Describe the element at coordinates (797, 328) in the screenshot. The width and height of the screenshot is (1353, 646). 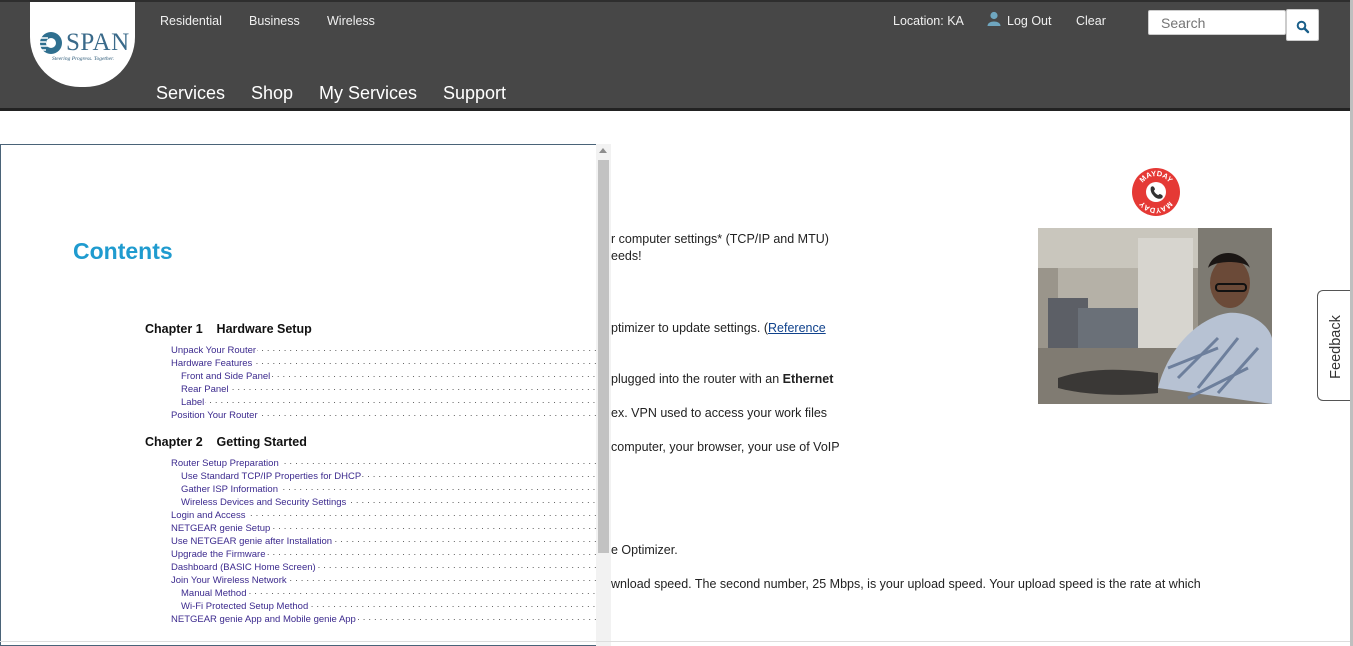
I see `reference-link: Reference` at that location.